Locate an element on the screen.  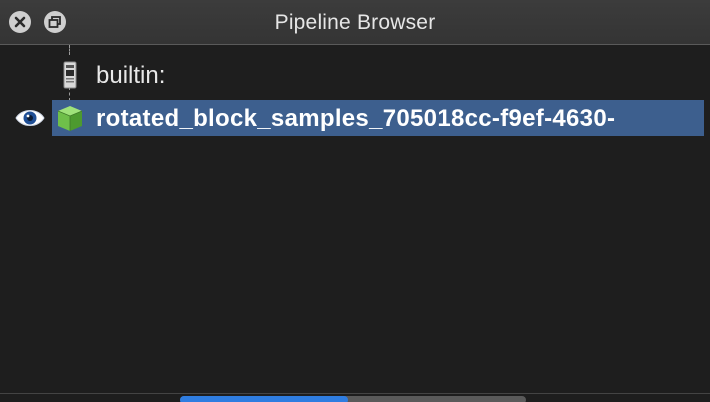
panel-title: Pipeline Browser is located at coordinates (355, 22).